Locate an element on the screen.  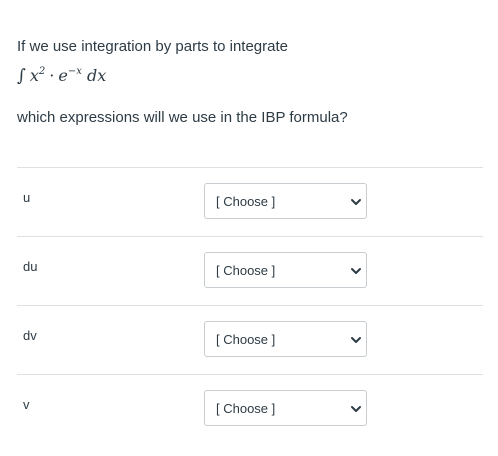
formula-differential: dx is located at coordinates (96, 75).